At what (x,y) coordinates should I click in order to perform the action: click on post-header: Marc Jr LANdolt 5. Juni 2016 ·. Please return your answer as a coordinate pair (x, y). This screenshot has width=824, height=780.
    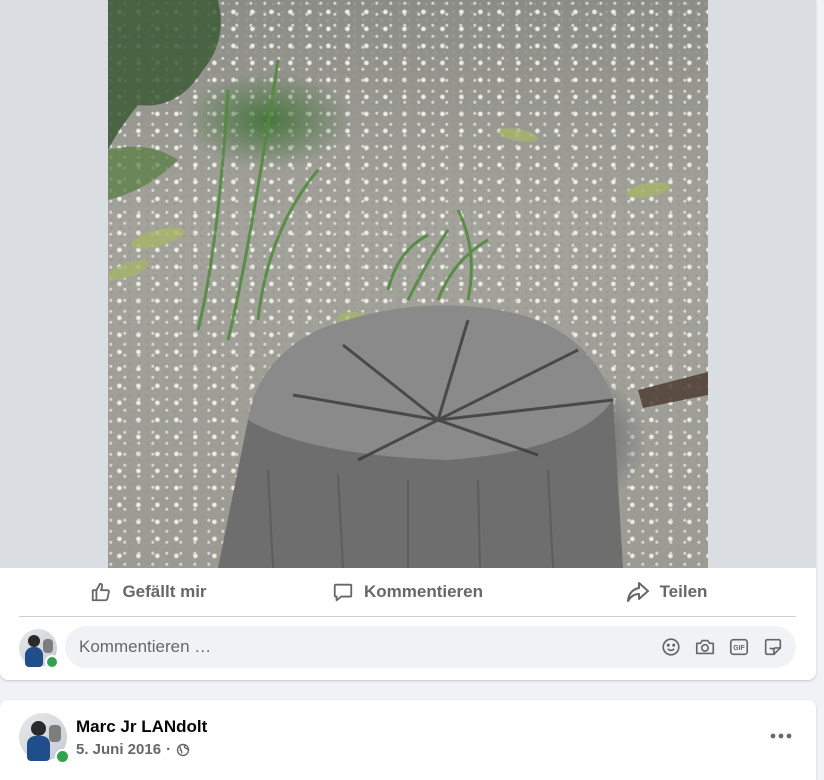
    Looking at the image, I should click on (409, 738).